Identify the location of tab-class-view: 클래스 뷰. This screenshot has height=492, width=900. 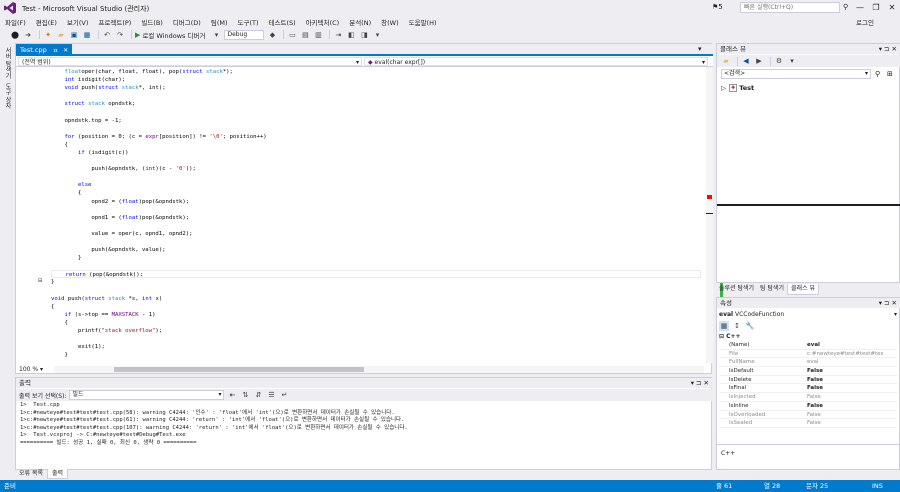
(803, 289).